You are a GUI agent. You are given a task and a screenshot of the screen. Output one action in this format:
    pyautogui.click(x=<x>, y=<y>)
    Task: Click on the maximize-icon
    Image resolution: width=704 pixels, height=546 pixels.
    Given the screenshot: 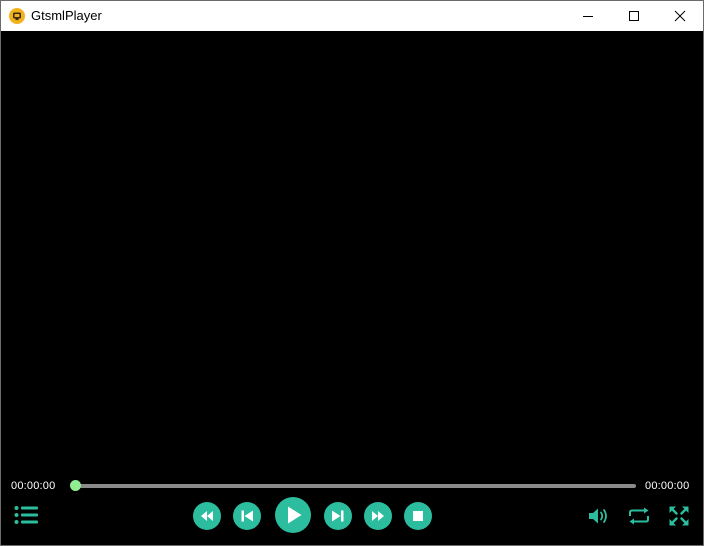 What is the action you would take?
    pyautogui.click(x=634, y=16)
    